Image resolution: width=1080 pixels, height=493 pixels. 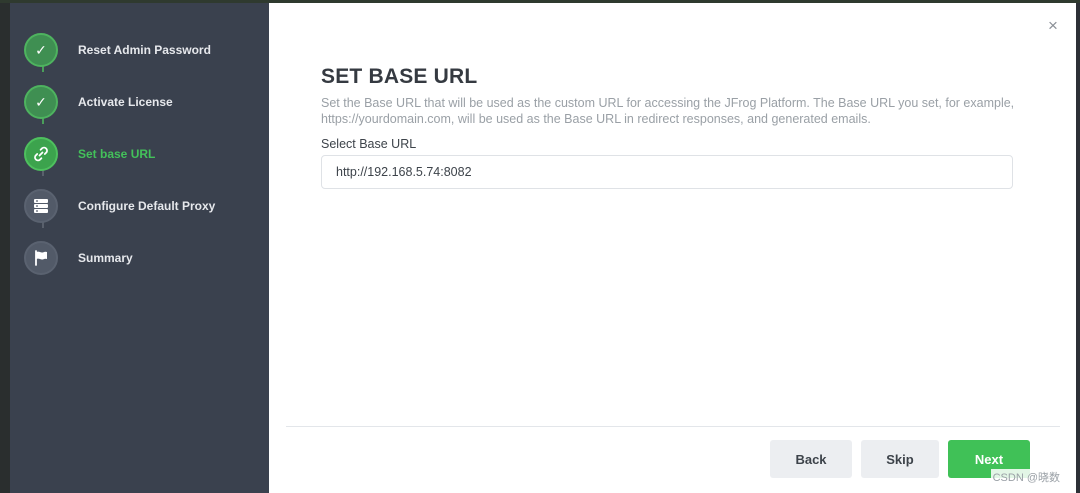 I want to click on server-icon, so click(x=41, y=206).